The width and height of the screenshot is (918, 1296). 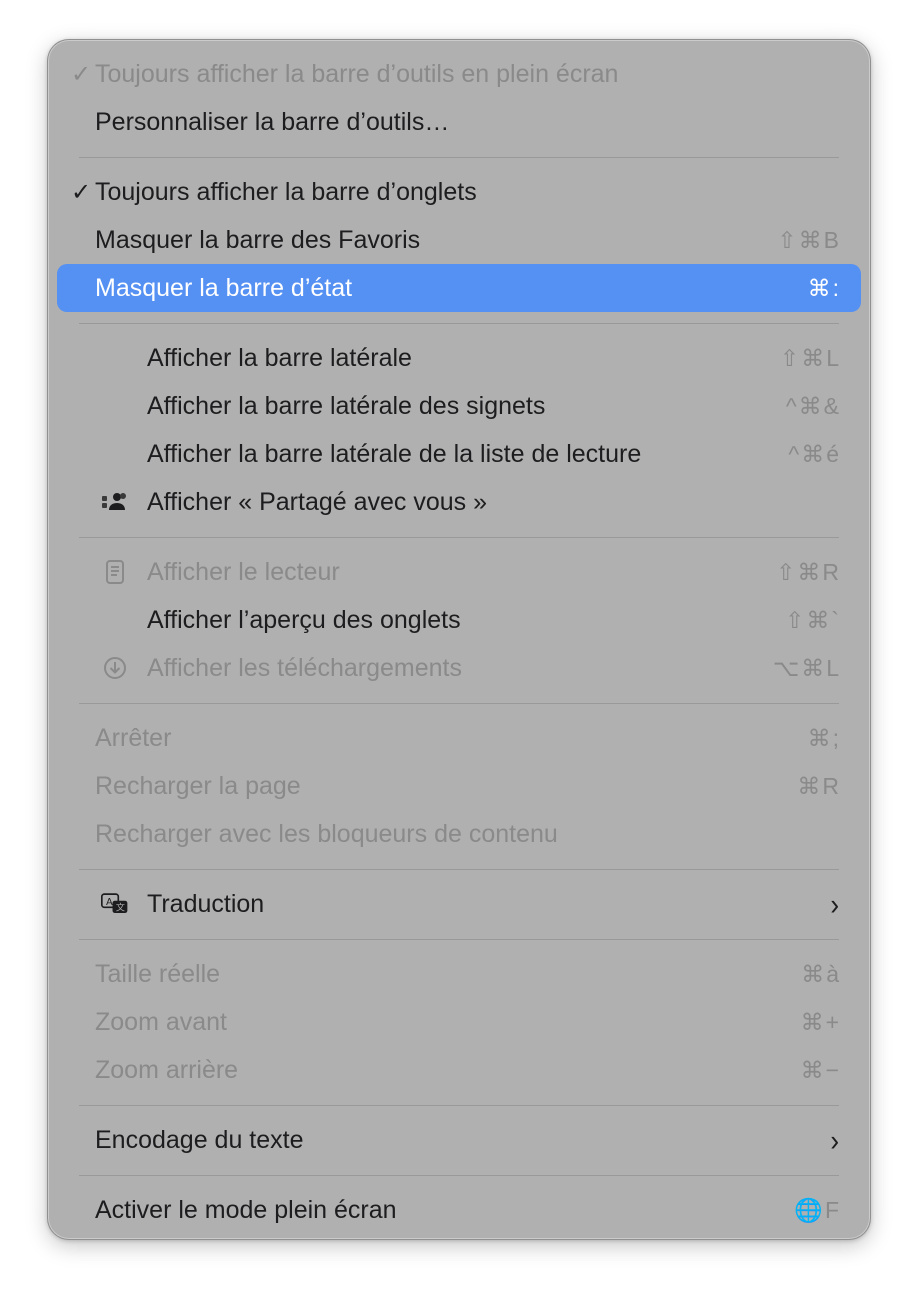 I want to click on menu-item-show-reader: Afficher le lecteur ⇧⌘R, so click(x=459, y=572).